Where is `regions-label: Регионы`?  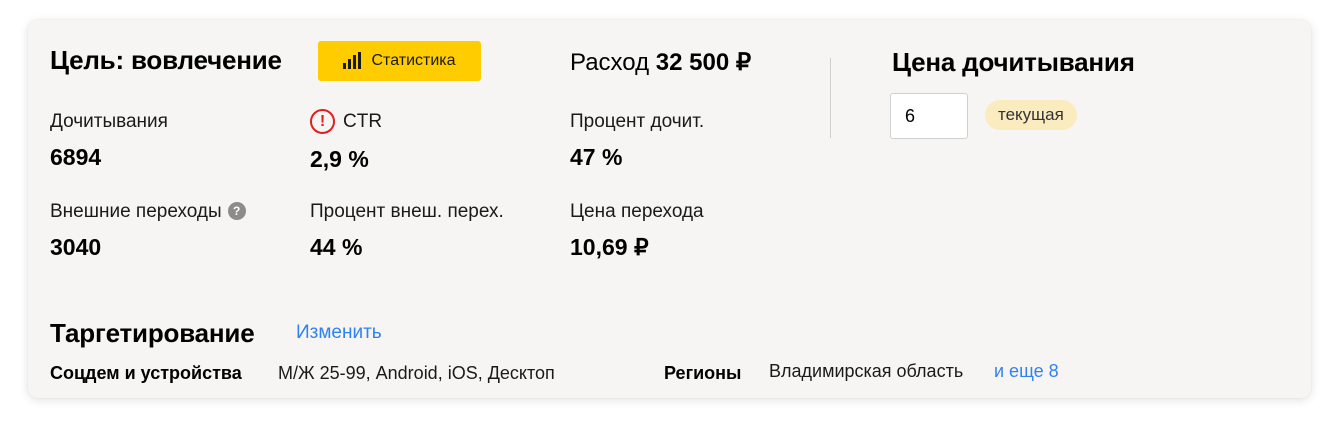
regions-label: Регионы is located at coordinates (703, 373).